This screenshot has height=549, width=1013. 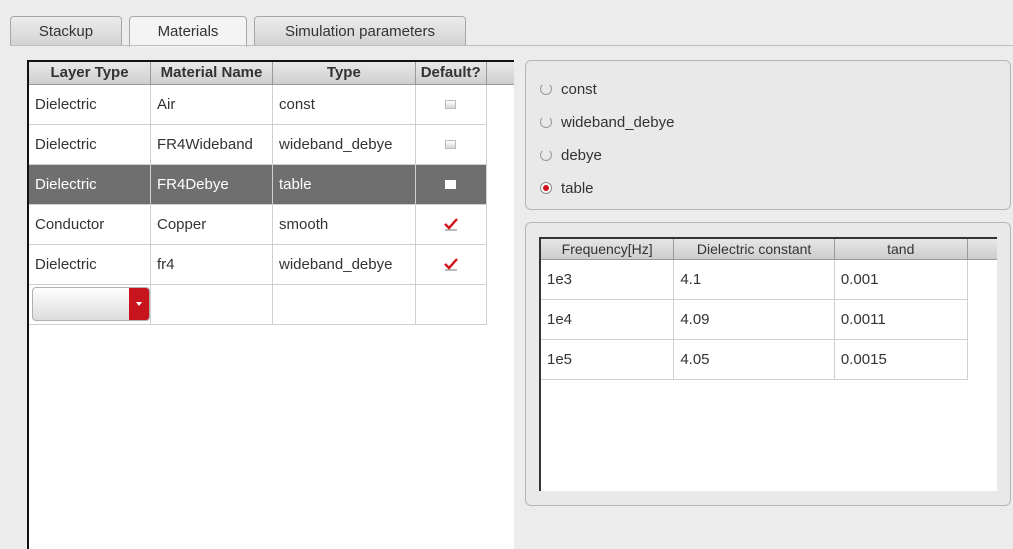 What do you see at coordinates (768, 135) in the screenshot?
I see `material-type-group: const wideband_debye debye table` at bounding box center [768, 135].